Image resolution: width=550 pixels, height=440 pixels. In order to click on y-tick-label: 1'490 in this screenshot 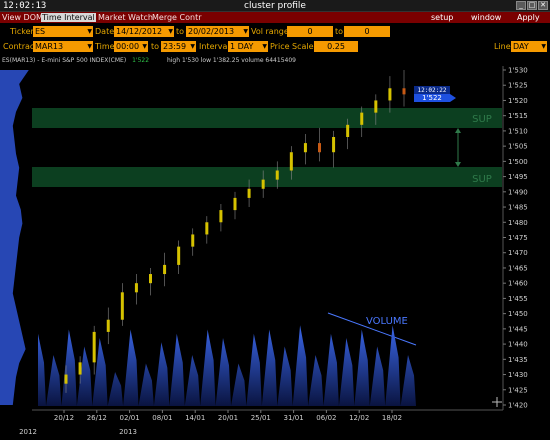, I will do `click(518, 192)`.